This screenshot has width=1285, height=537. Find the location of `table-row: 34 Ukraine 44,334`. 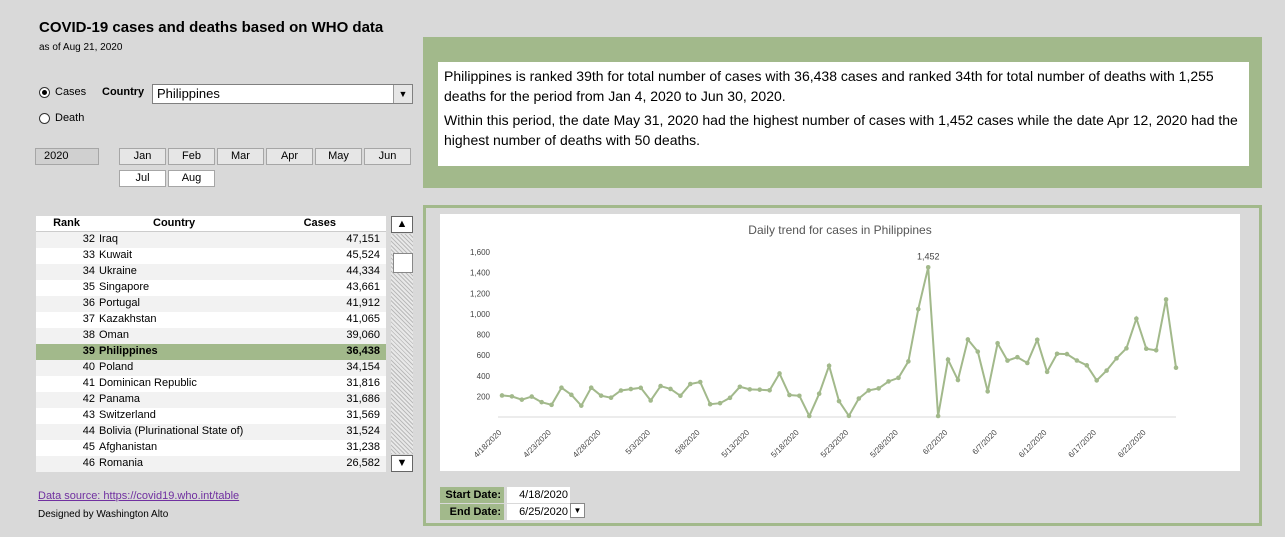

table-row: 34 Ukraine 44,334 is located at coordinates (211, 272).